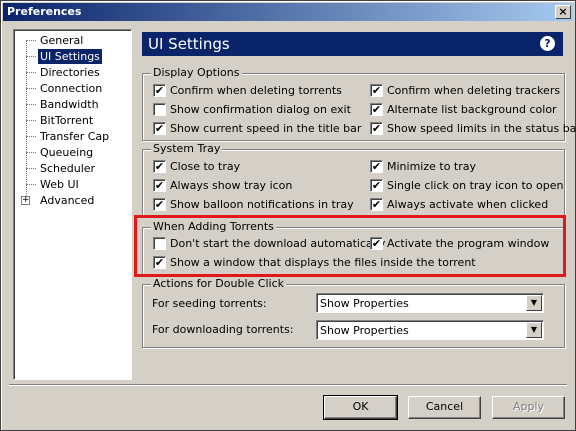 Image resolution: width=576 pixels, height=431 pixels. Describe the element at coordinates (481, 128) in the screenshot. I see `checkbox-label: Show speed limits in the status bar` at that location.